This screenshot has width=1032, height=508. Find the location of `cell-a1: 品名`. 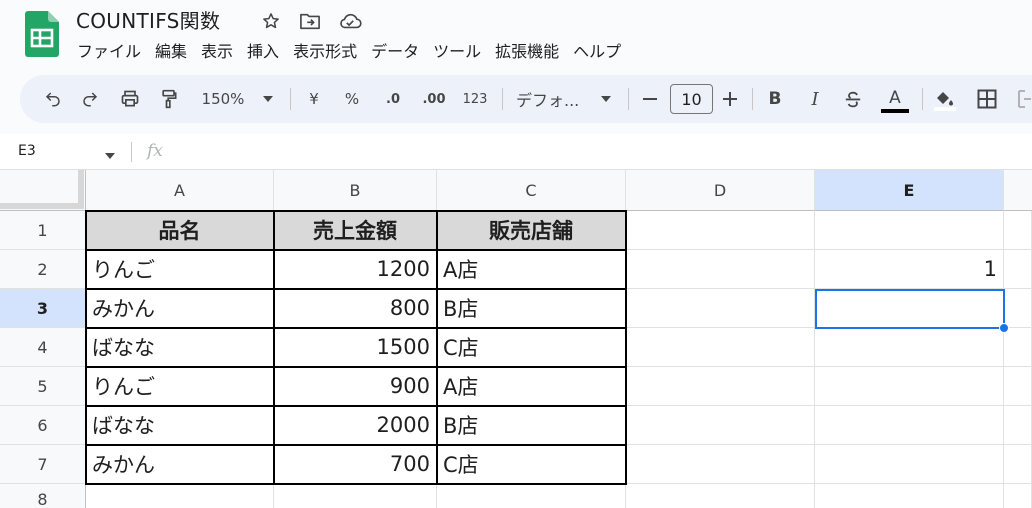

cell-a1: 品名 is located at coordinates (180, 230).